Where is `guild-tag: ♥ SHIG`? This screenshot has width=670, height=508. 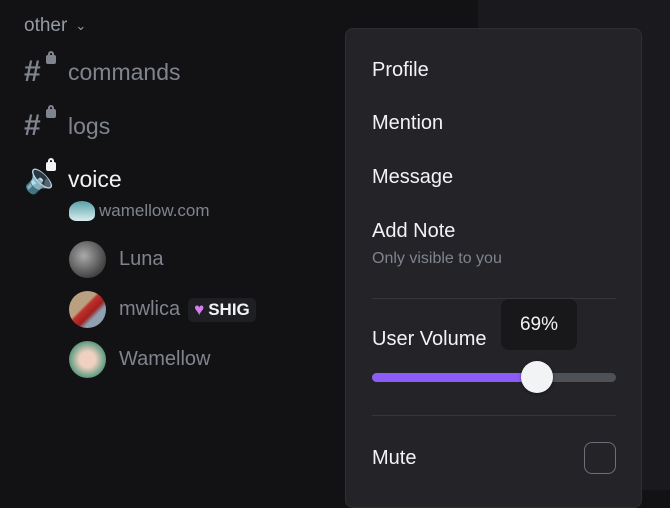
guild-tag: ♥ SHIG is located at coordinates (222, 309).